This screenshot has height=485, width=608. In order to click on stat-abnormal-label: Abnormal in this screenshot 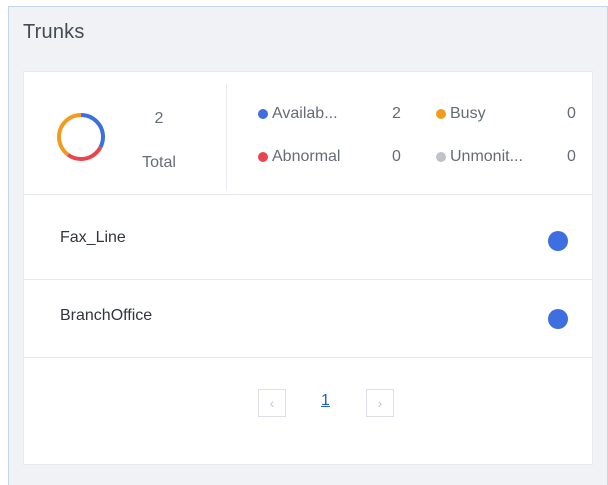, I will do `click(306, 156)`.